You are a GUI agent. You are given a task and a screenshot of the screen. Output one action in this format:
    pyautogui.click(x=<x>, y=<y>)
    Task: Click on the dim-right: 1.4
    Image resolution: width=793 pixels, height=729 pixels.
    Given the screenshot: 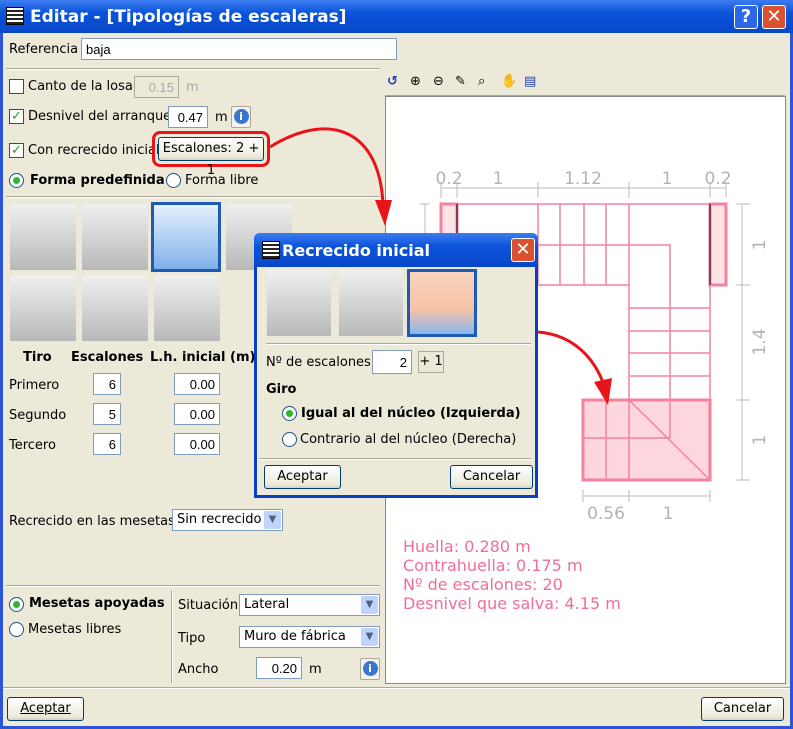 What is the action you would take?
    pyautogui.click(x=760, y=341)
    